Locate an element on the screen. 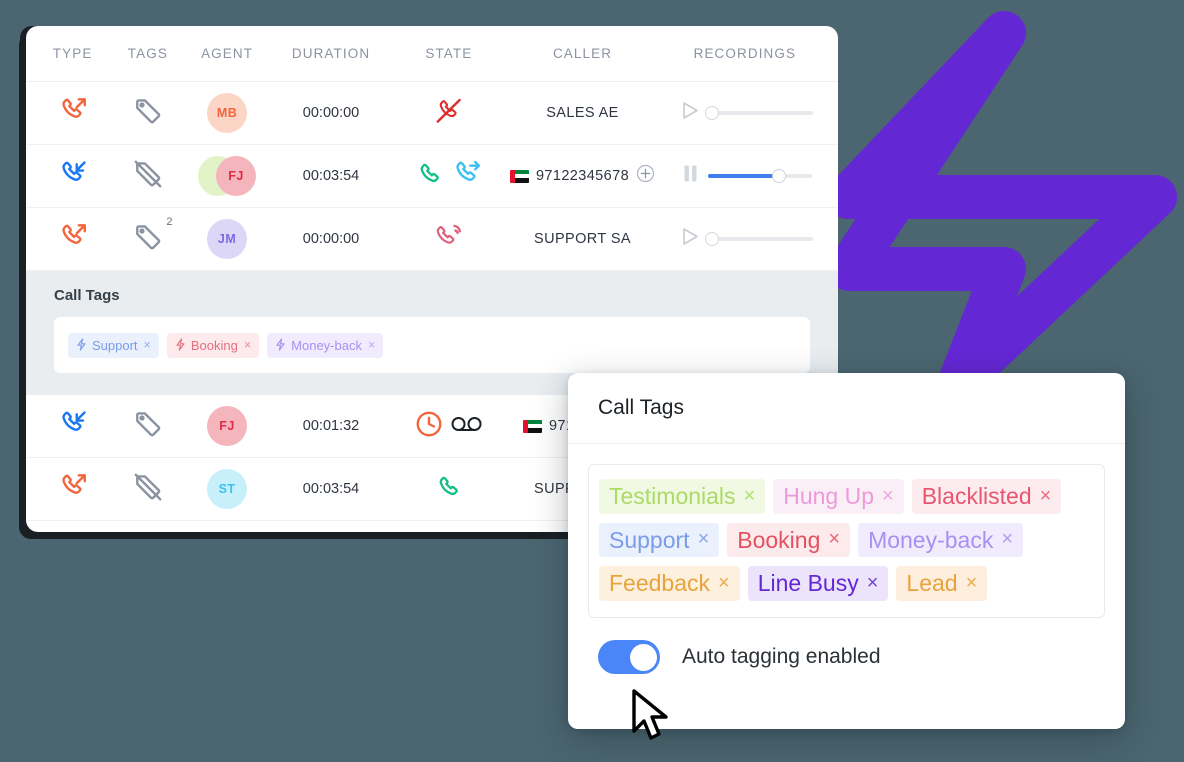 Image resolution: width=1184 pixels, height=762 pixels. cell-agent: MB is located at coordinates (226, 113).